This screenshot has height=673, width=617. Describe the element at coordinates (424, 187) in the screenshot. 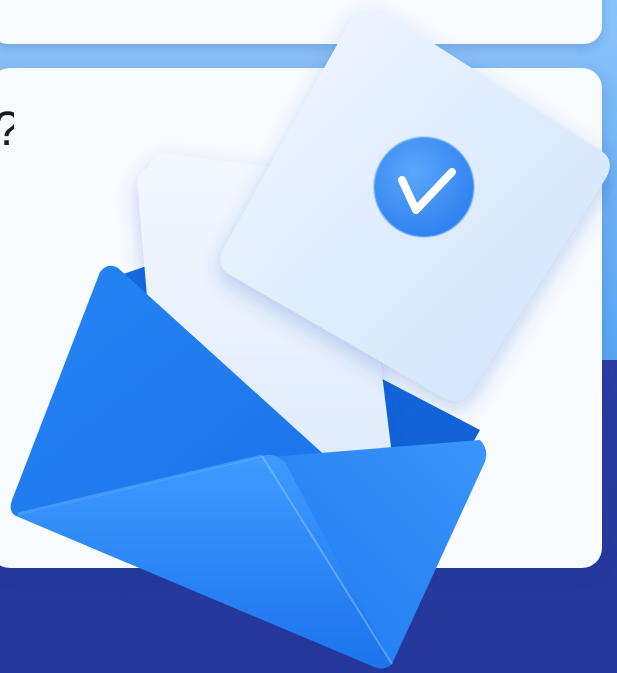

I see `checkmark-icon` at that location.